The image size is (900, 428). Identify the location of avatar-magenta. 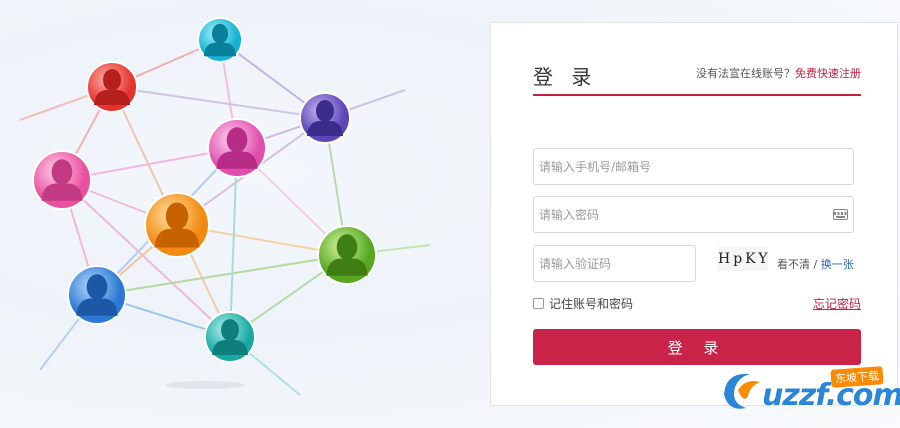
(237, 148).